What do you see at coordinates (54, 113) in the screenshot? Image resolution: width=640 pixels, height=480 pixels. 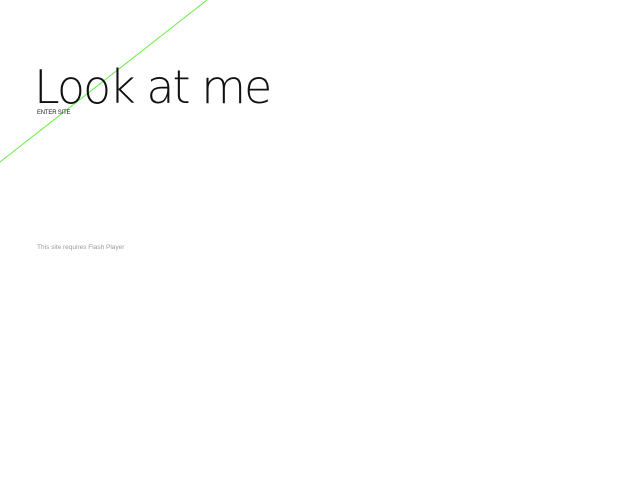 I see `enter-site-link: ENTER SITE` at bounding box center [54, 113].